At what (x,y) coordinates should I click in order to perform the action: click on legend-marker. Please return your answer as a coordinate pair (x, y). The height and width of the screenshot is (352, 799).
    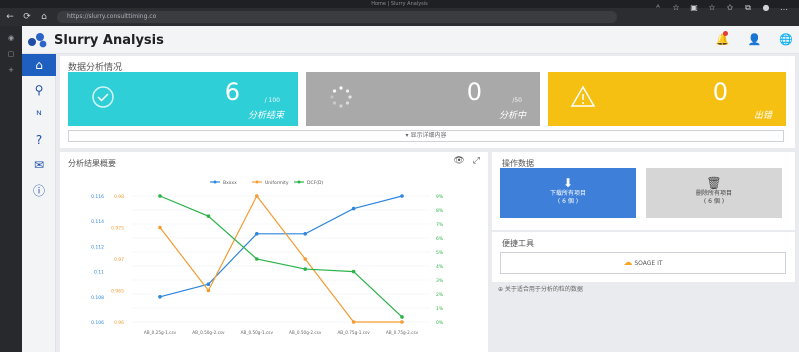
    Looking at the image, I should click on (215, 182).